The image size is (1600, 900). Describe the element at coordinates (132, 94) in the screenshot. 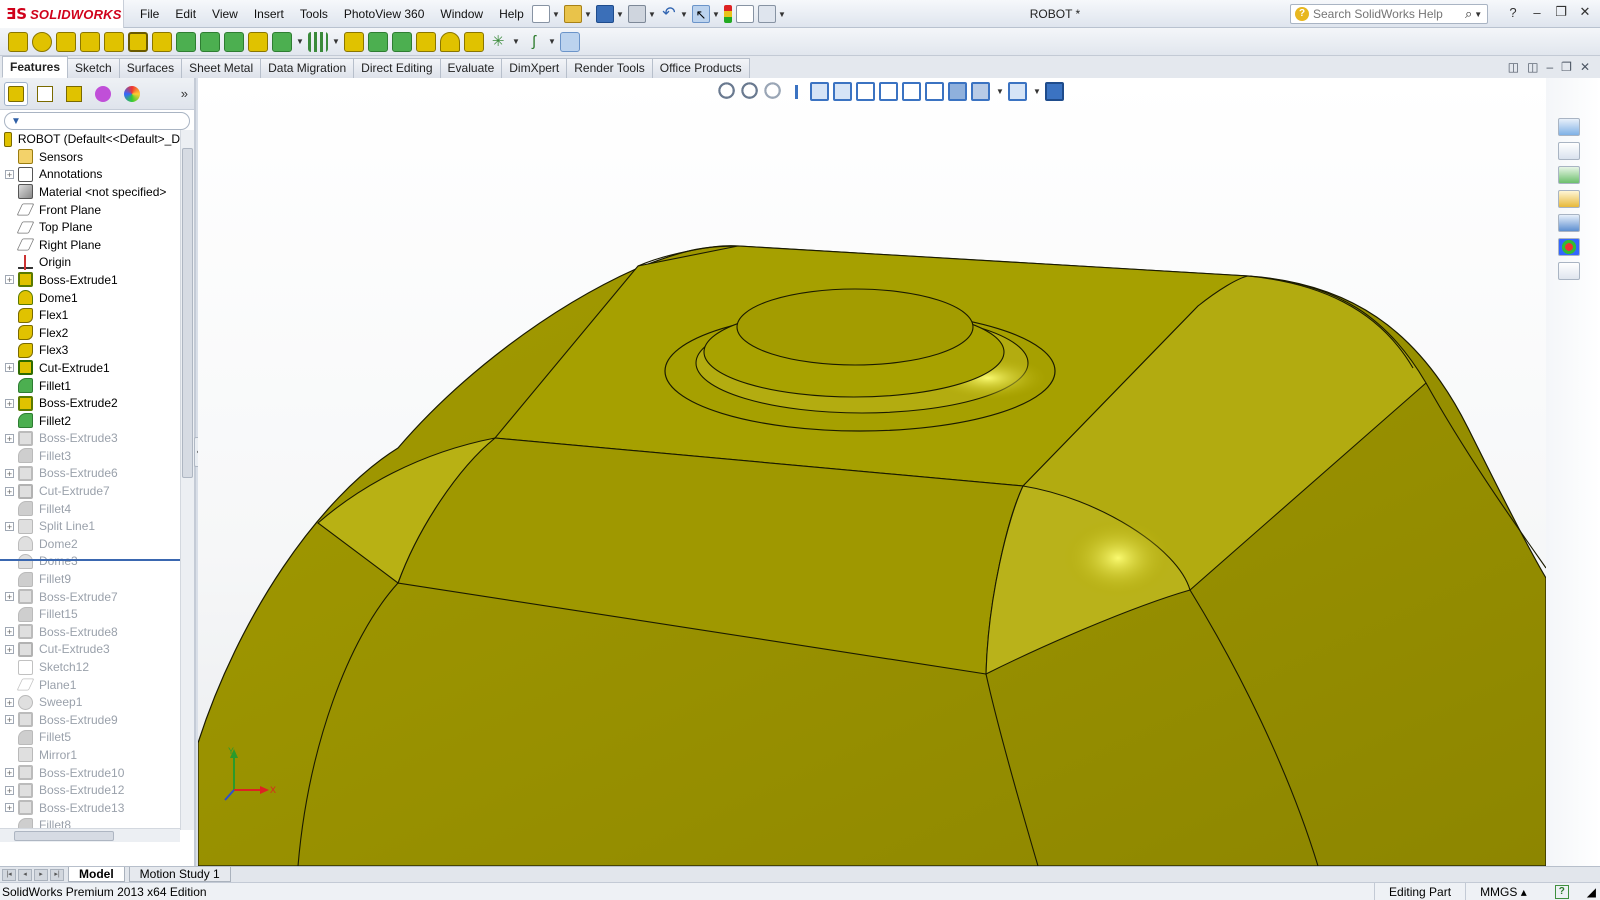

I see `display-manager-tab` at that location.